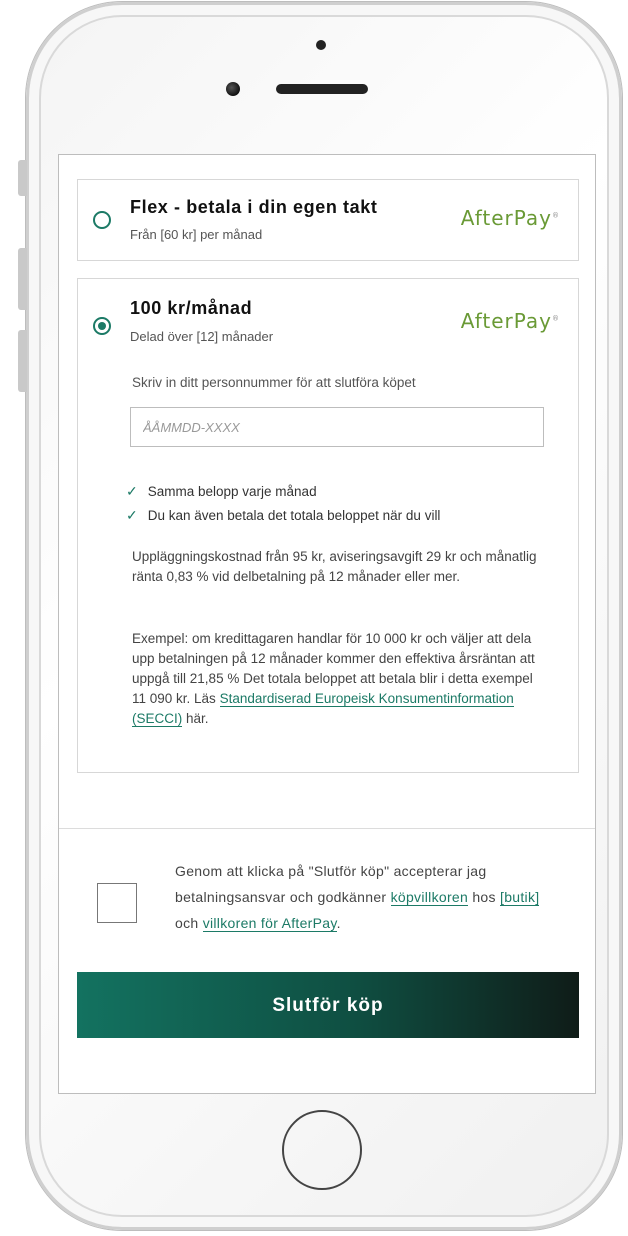 The height and width of the screenshot is (1236, 628). I want to click on store-link: [butik], so click(520, 897).